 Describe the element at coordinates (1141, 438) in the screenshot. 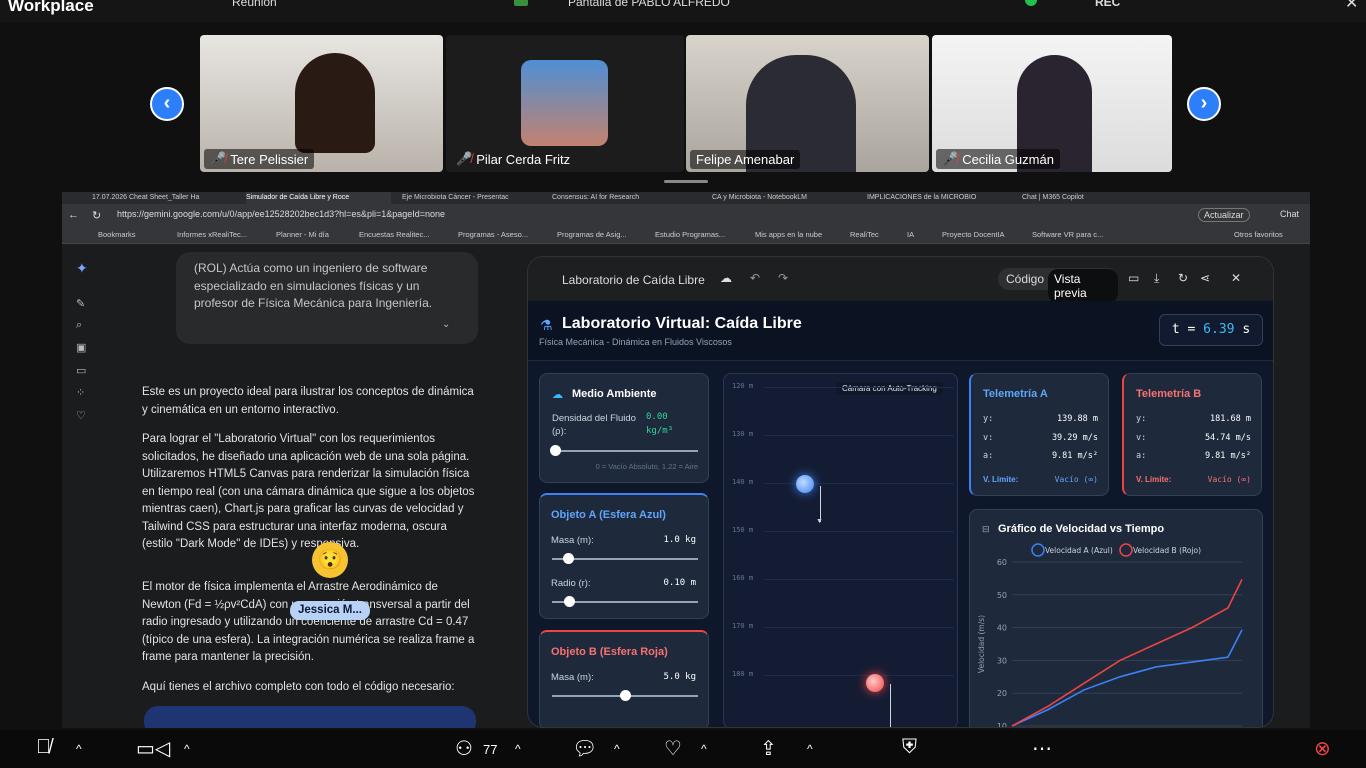

I see `v-label: v:` at that location.